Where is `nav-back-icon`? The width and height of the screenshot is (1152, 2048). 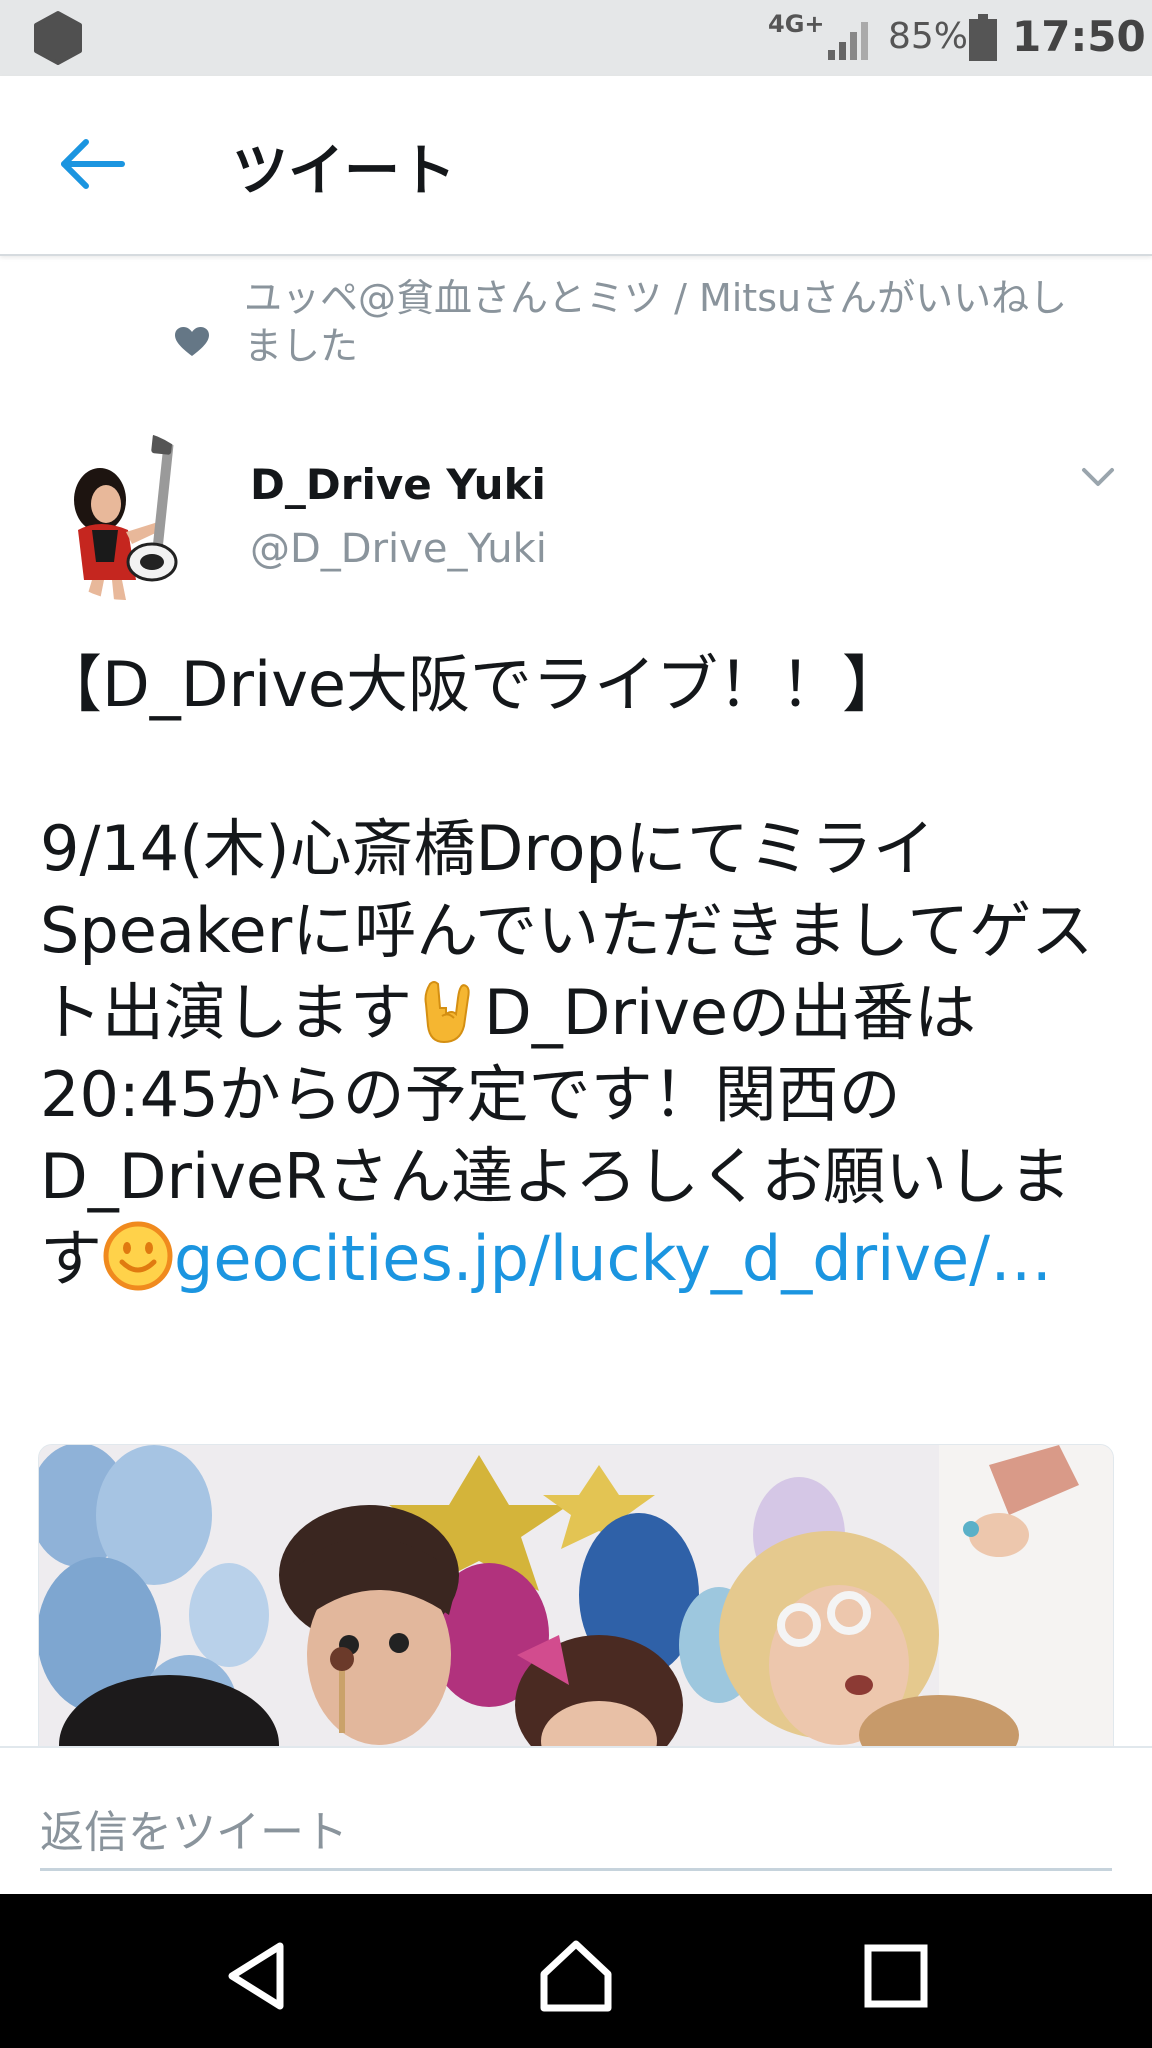 nav-back-icon is located at coordinates (258, 1976).